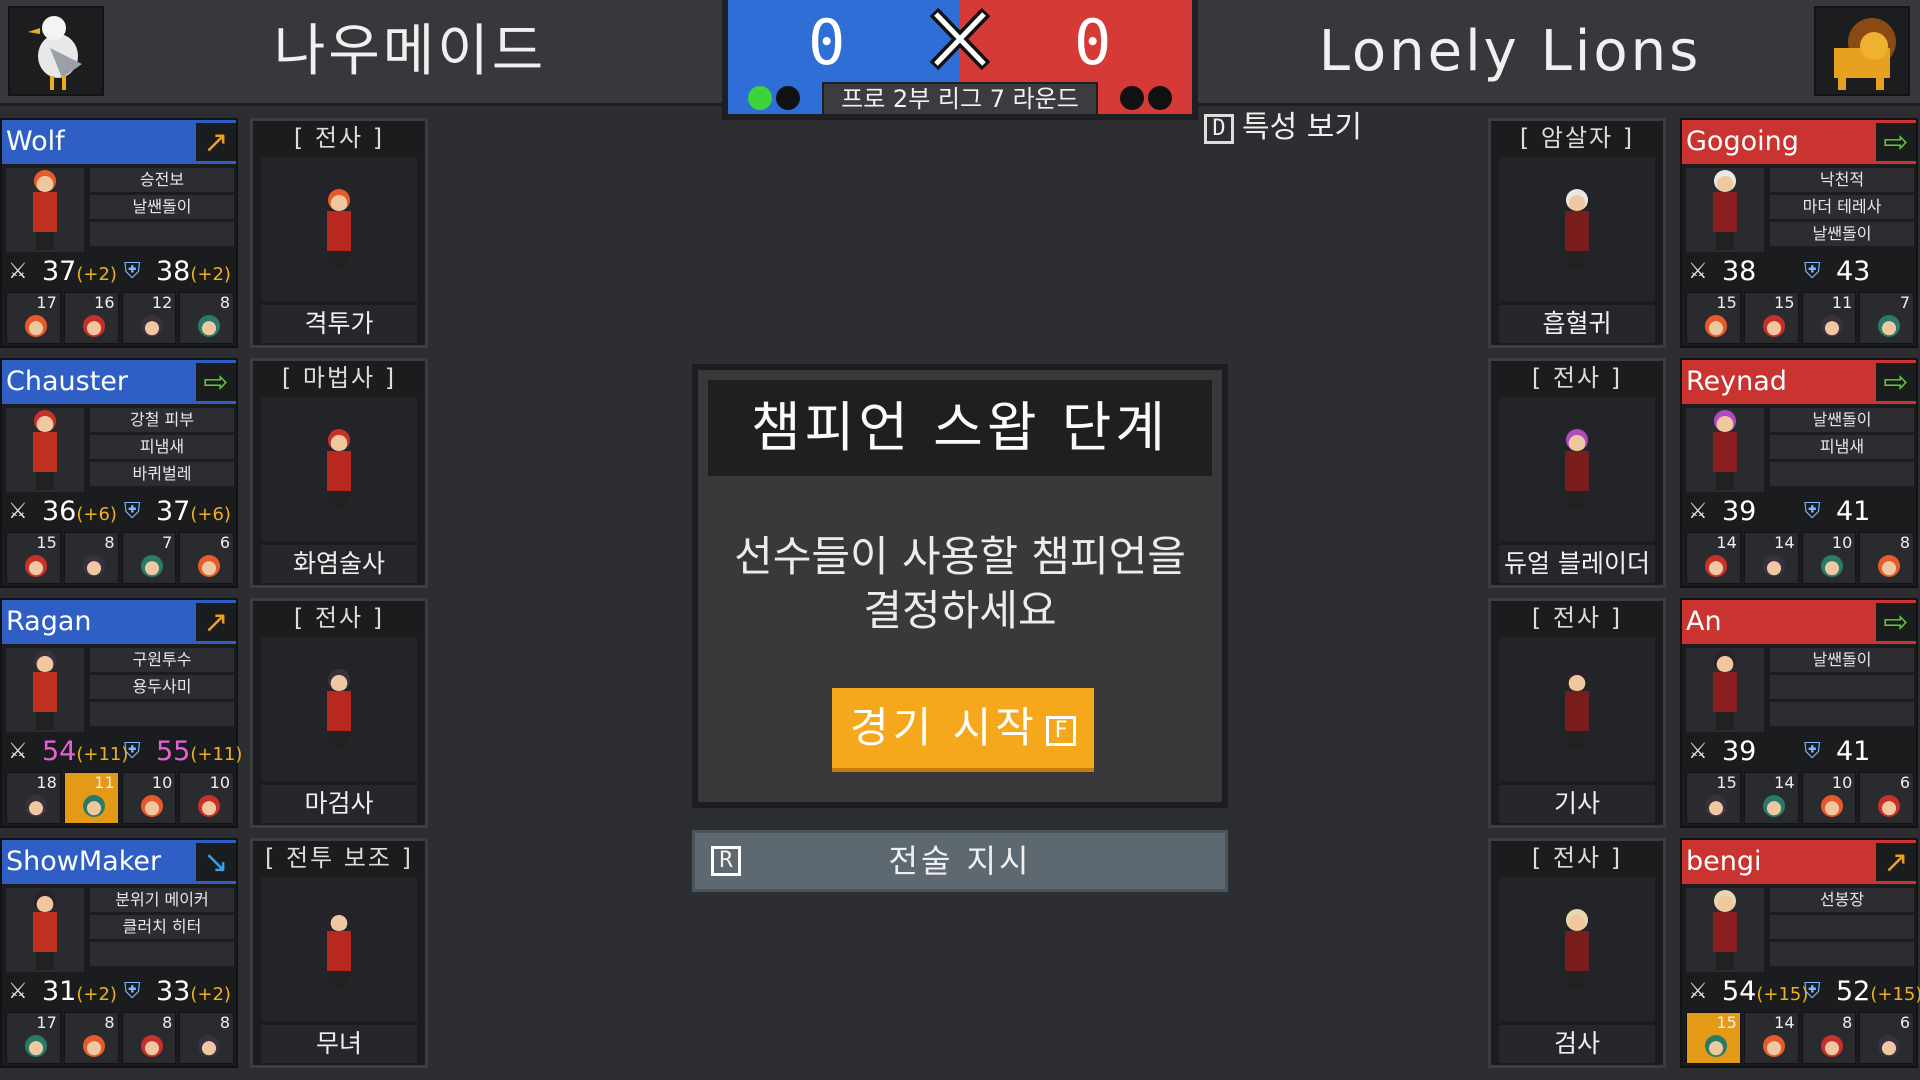  Describe the element at coordinates (33, 798) in the screenshot. I see `champion-mastery-slot: 18` at that location.